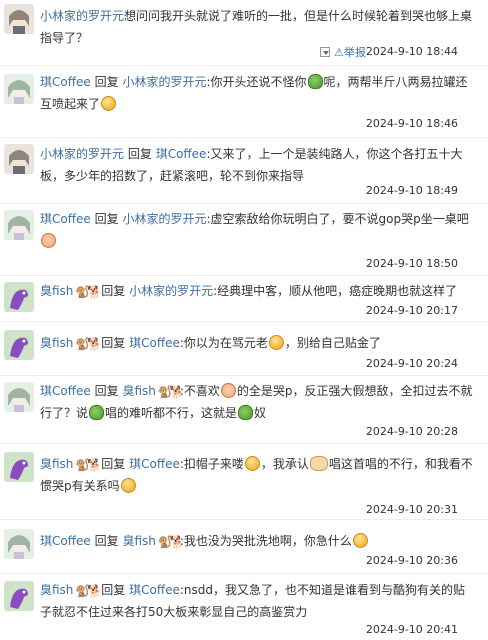 The width and height of the screenshot is (488, 640). What do you see at coordinates (260, 413) in the screenshot?
I see `comment-text: 奴` at bounding box center [260, 413].